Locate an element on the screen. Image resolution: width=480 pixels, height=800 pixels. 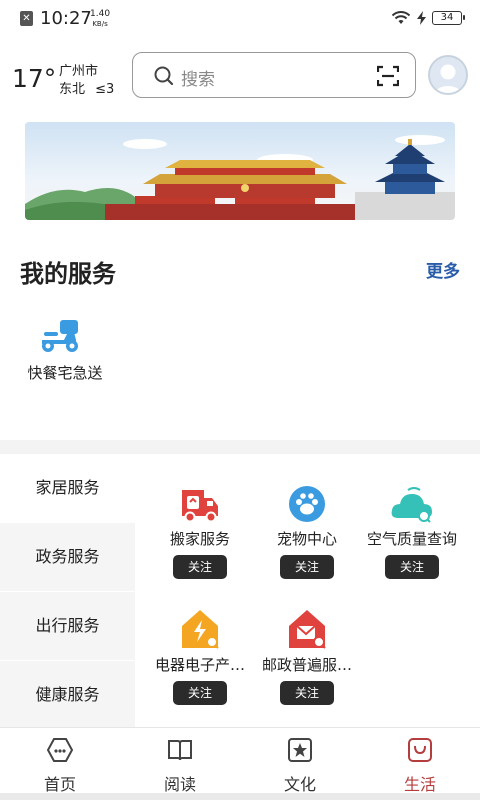
service-air-quality: 空气质量查询 关注 is located at coordinates (412, 531).